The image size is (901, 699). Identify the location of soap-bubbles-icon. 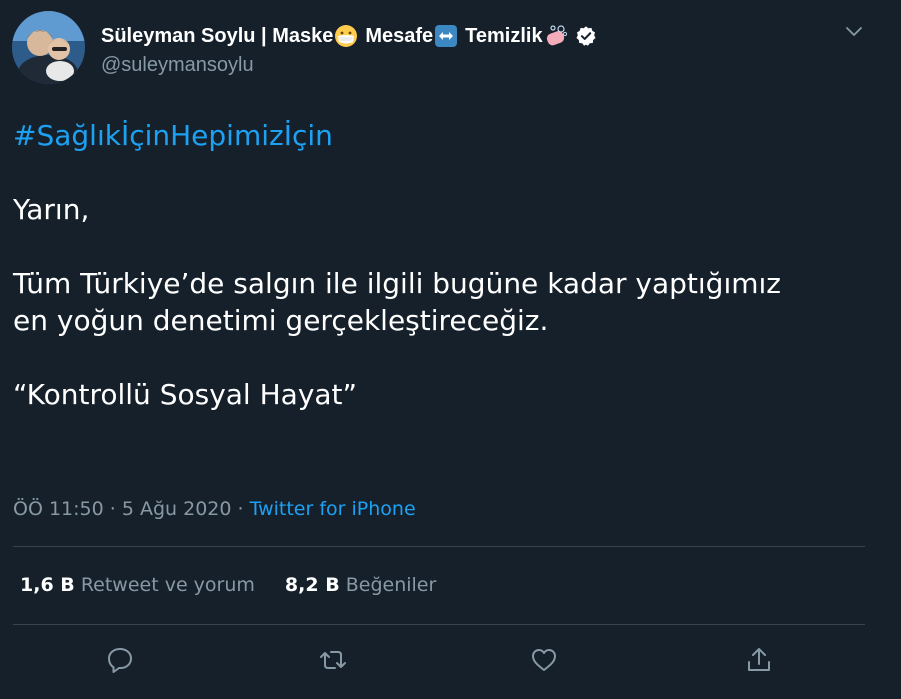
(556, 36).